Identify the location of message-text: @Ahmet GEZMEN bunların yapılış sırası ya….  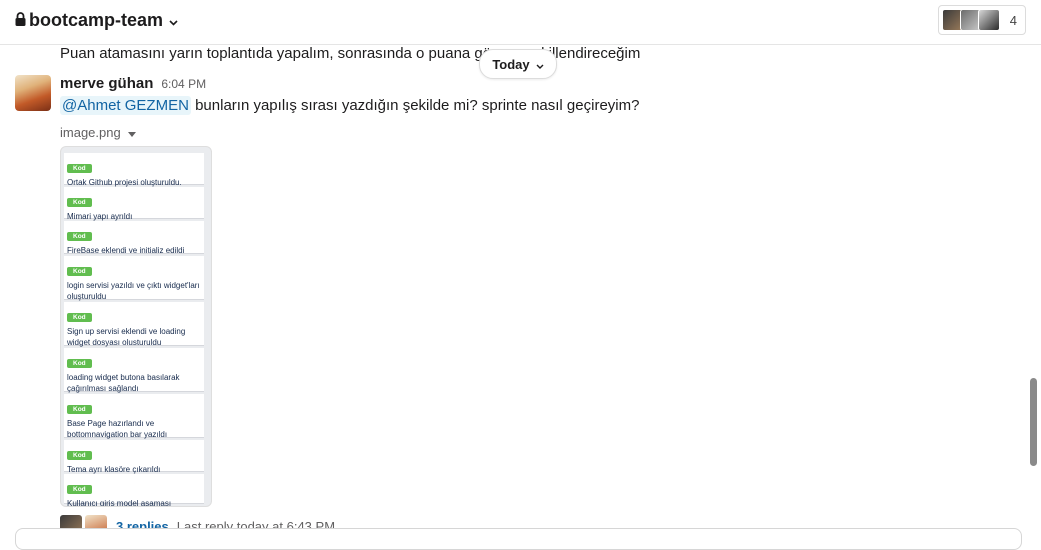
(349, 106).